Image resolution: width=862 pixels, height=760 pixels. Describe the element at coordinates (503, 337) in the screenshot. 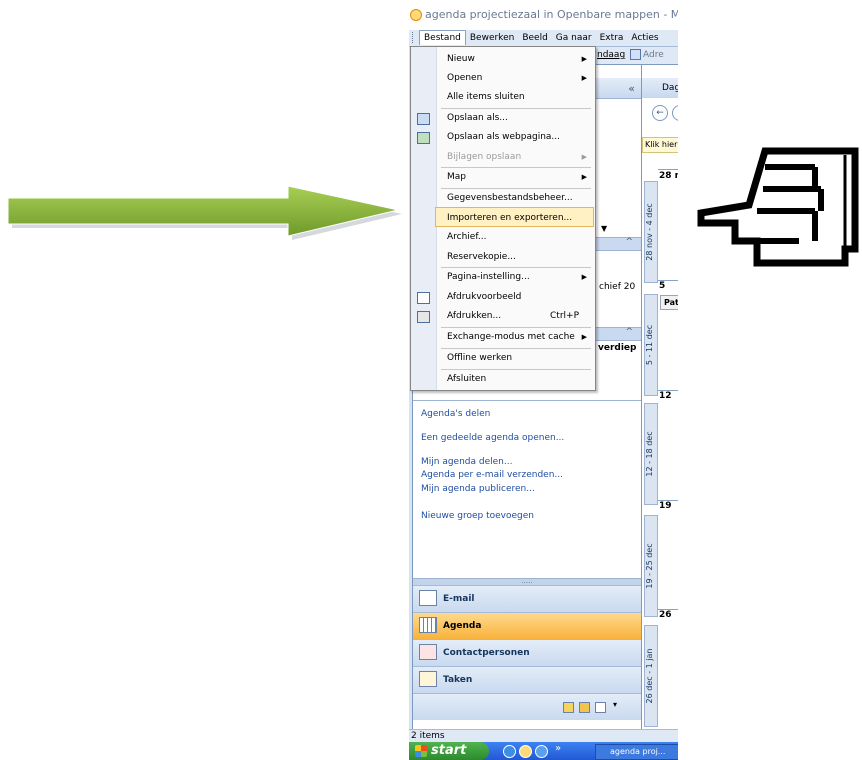

I see `menu-item-exchange-modus: Exchange-modus met cache ▶` at that location.